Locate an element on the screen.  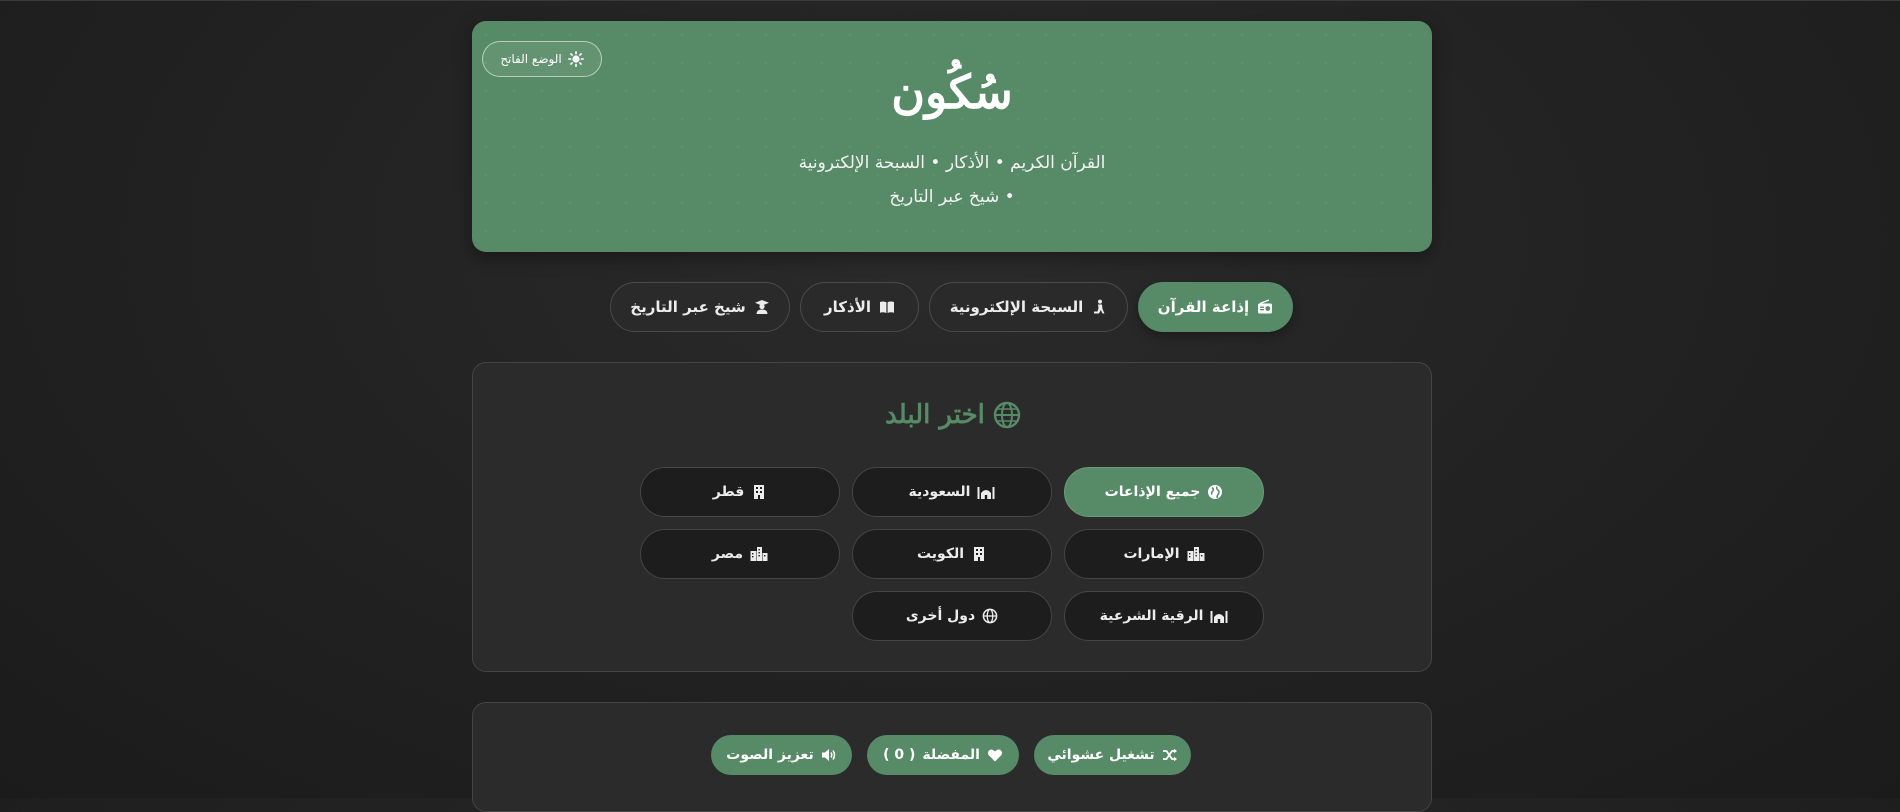
country-ruqyah-label: الرقية الشرعية is located at coordinates (1151, 616).